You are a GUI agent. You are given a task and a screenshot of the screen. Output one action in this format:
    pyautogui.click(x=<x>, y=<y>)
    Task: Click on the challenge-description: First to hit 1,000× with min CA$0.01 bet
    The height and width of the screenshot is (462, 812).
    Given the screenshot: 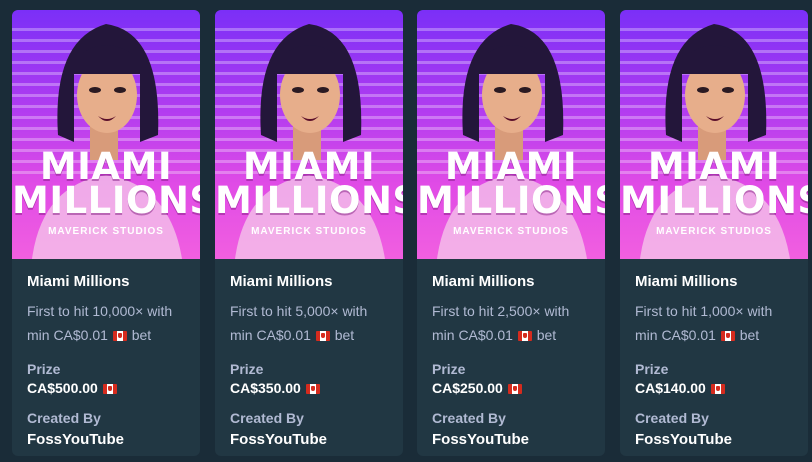 What is the action you would take?
    pyautogui.click(x=704, y=323)
    